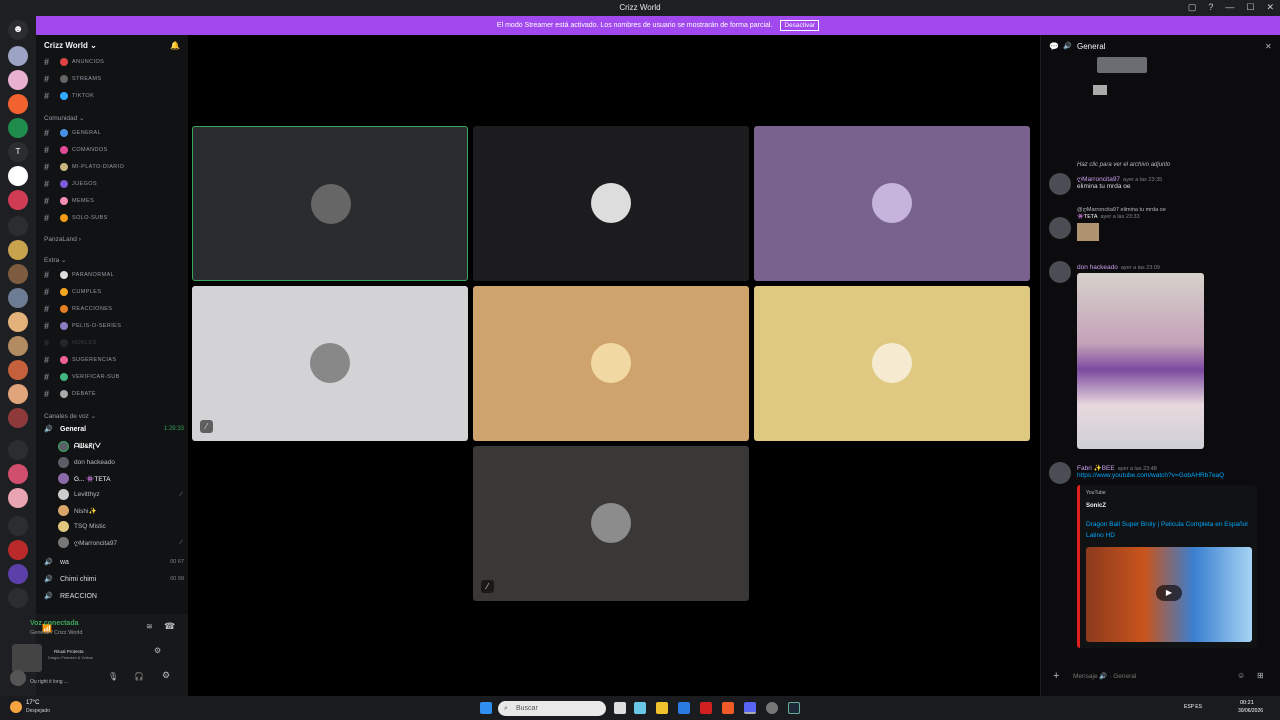  Describe the element at coordinates (149, 626) in the screenshot. I see `soundboard-icon: ≋` at that location.